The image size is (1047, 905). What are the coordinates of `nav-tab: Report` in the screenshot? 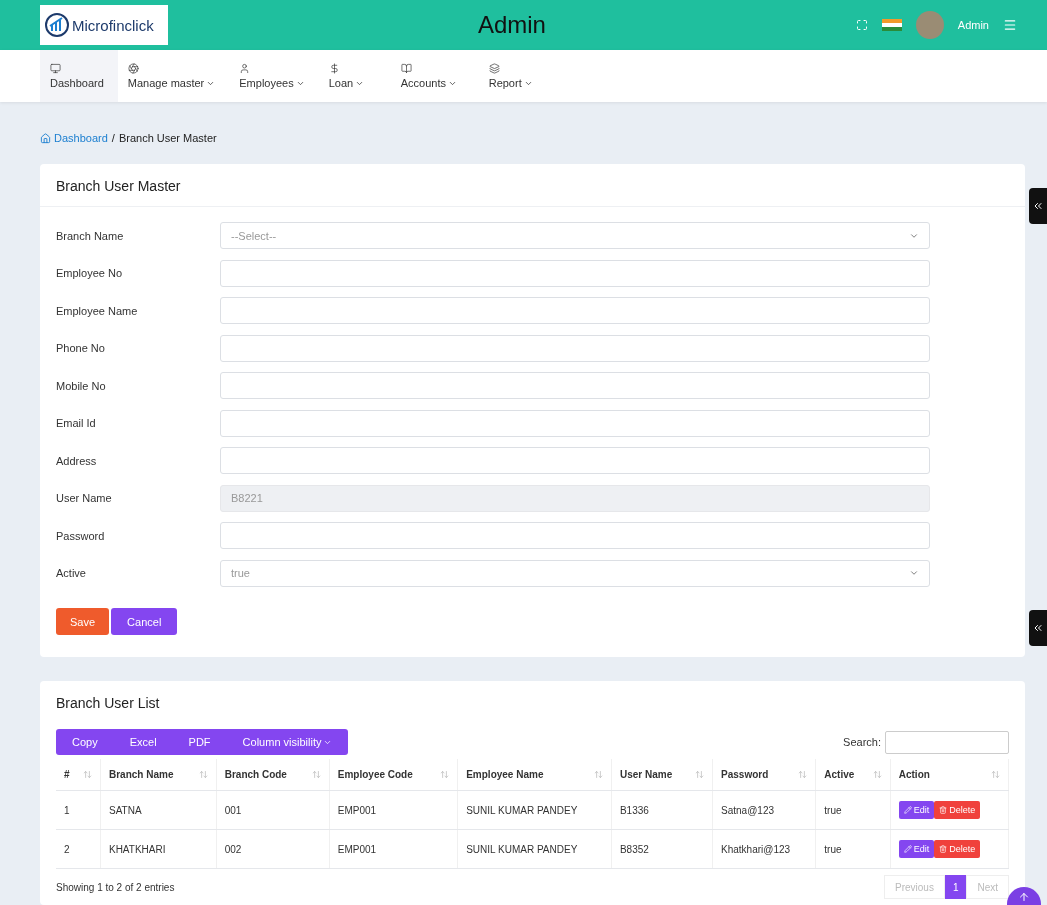 It's located at (513, 76).